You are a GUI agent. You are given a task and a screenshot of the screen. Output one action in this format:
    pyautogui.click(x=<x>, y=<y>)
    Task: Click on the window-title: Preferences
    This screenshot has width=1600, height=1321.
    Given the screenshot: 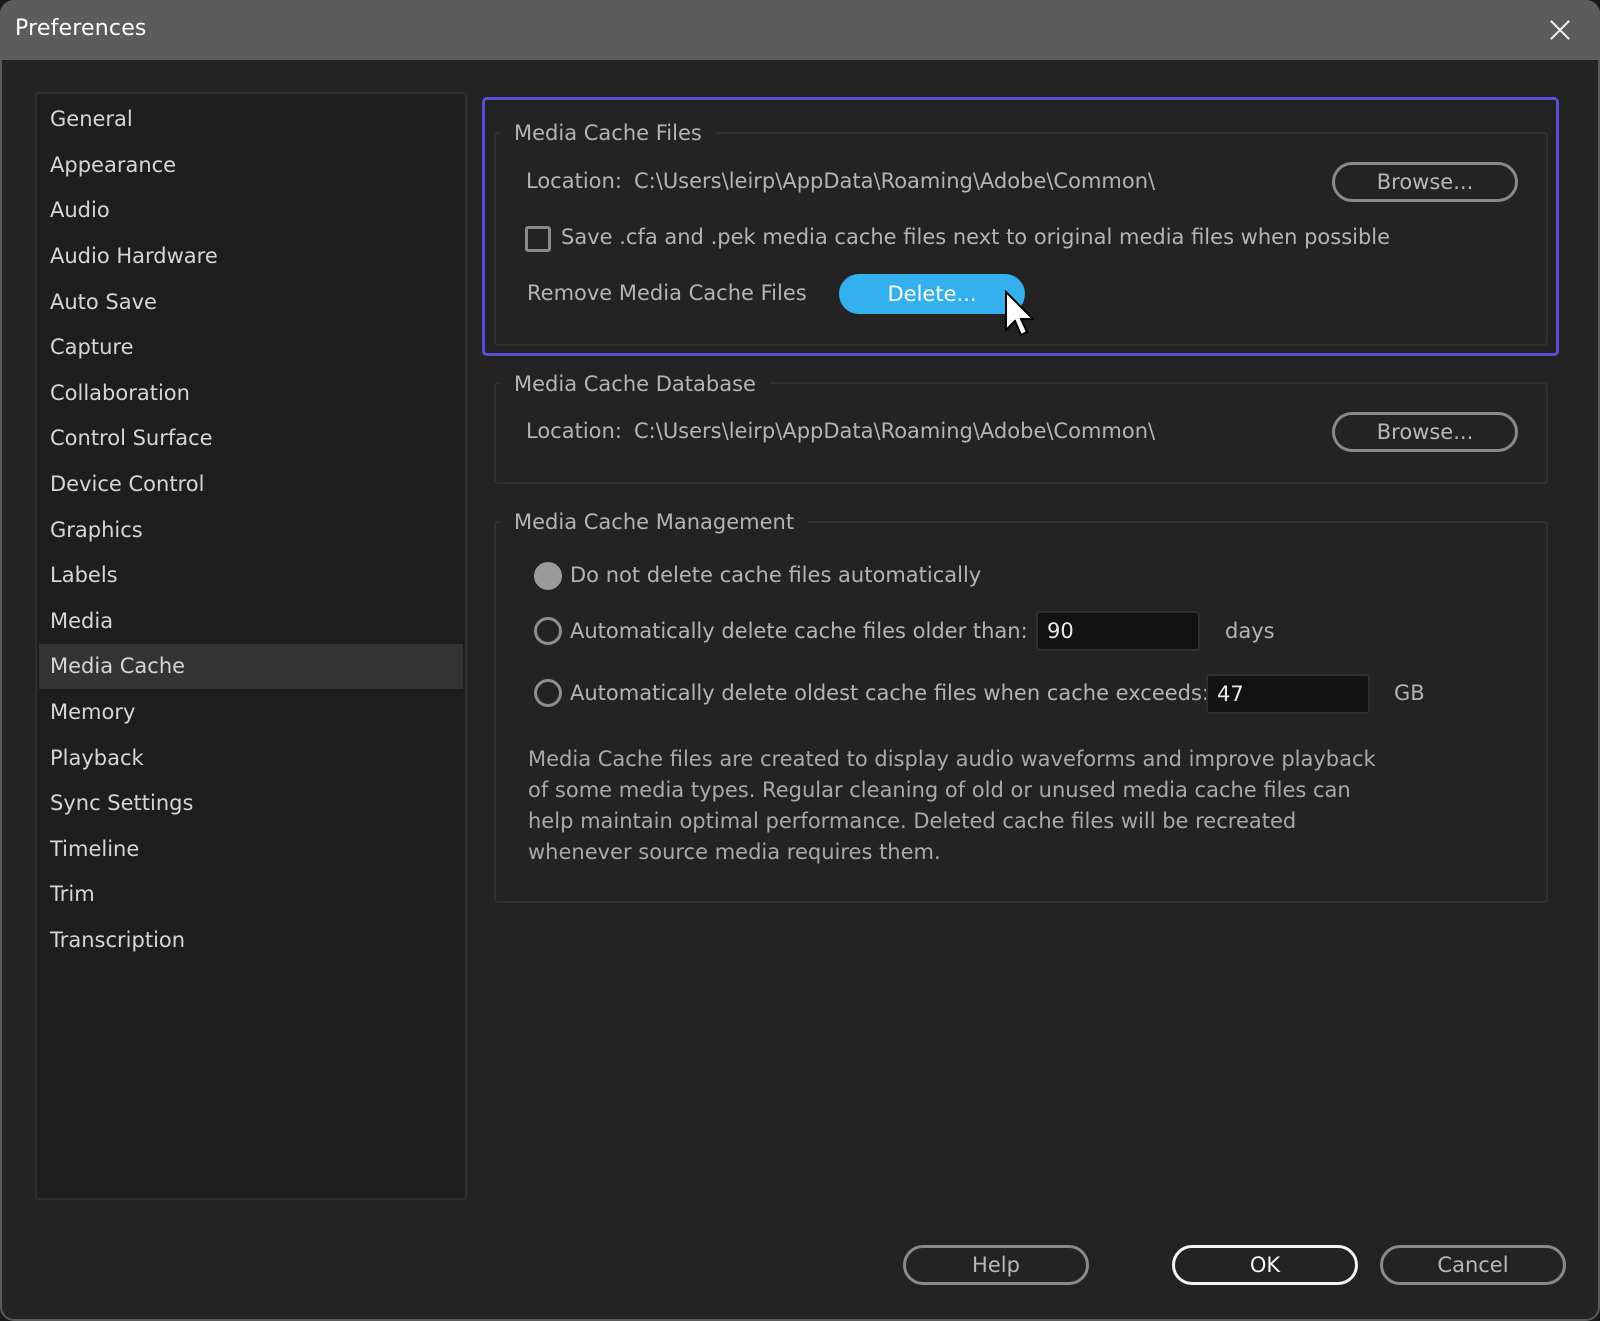 What is the action you would take?
    pyautogui.click(x=81, y=28)
    